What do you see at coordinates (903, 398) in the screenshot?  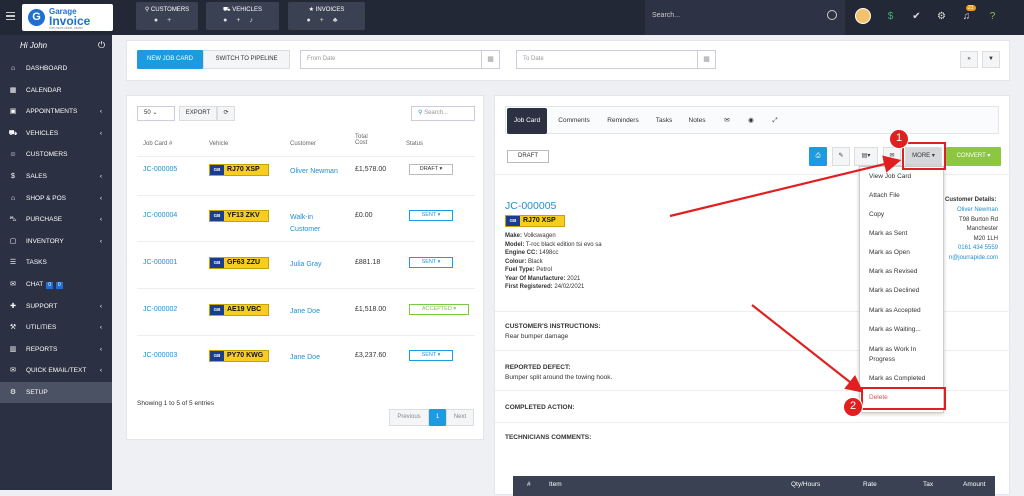 I see `highlight-delete-item` at bounding box center [903, 398].